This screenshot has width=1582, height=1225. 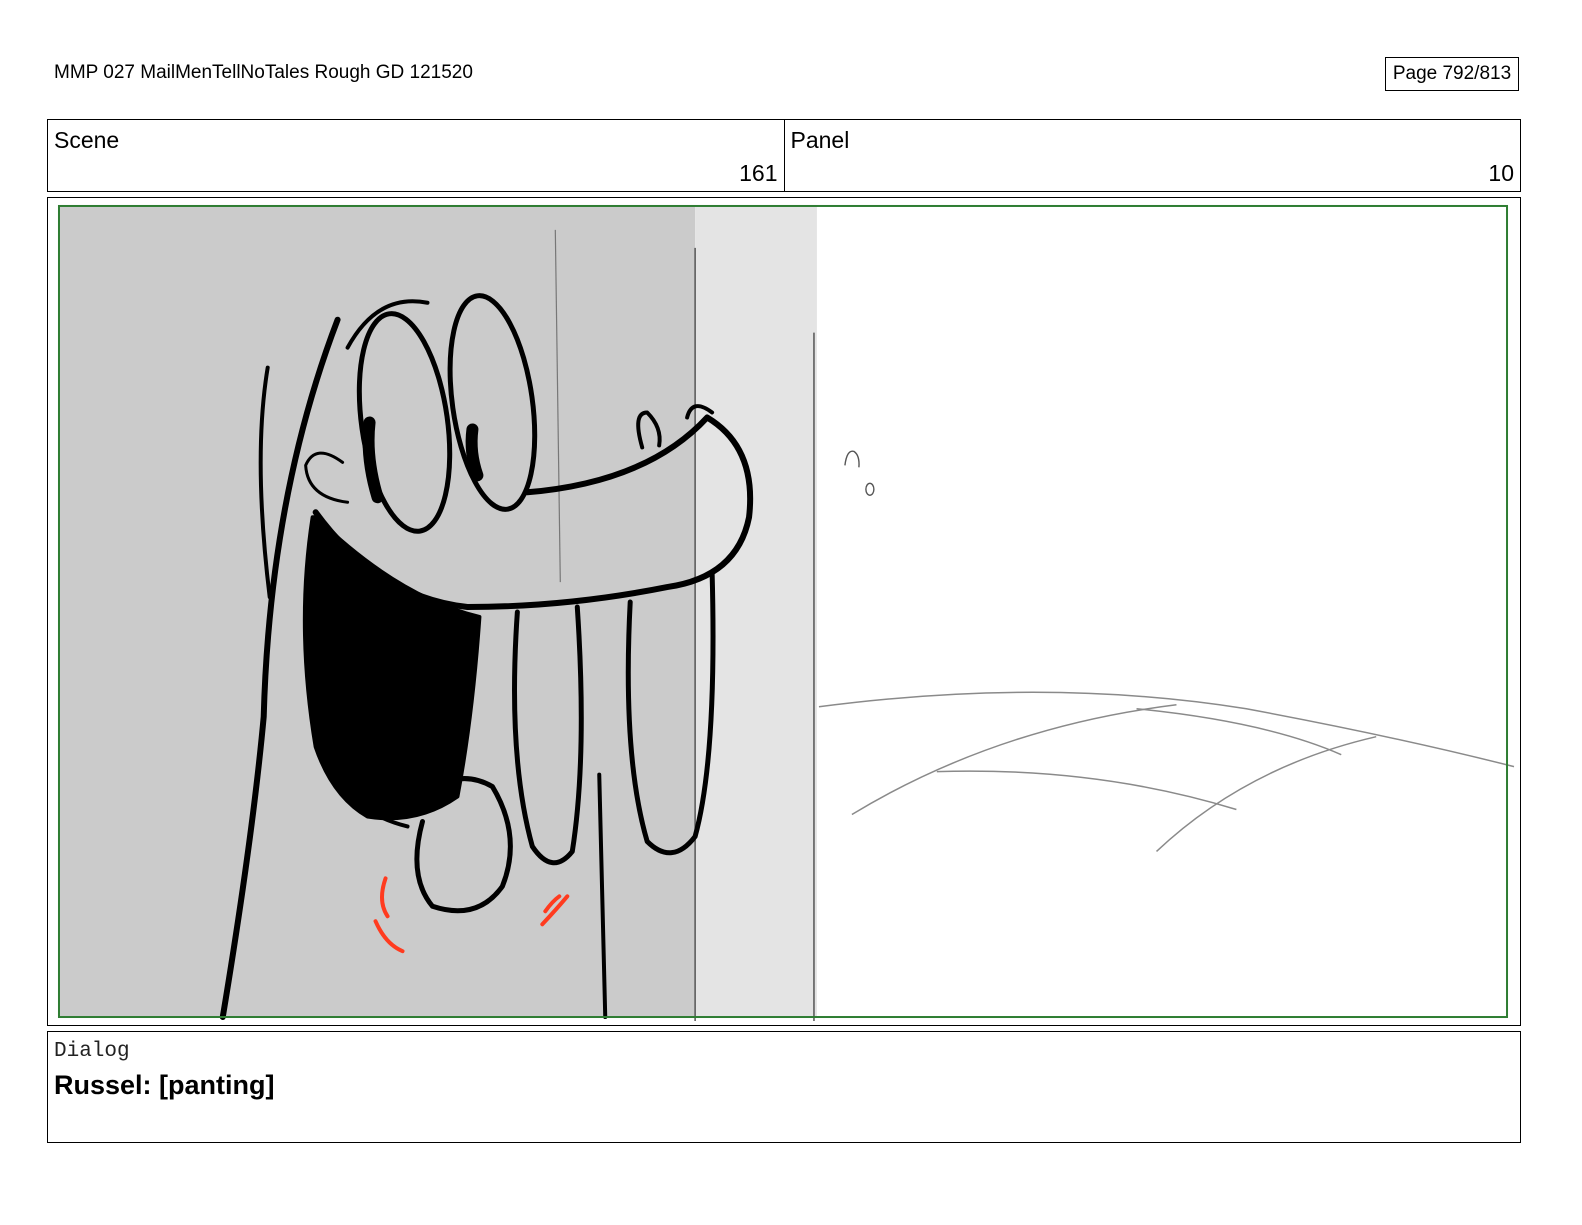 I want to click on panel-number: 10, so click(x=1501, y=173).